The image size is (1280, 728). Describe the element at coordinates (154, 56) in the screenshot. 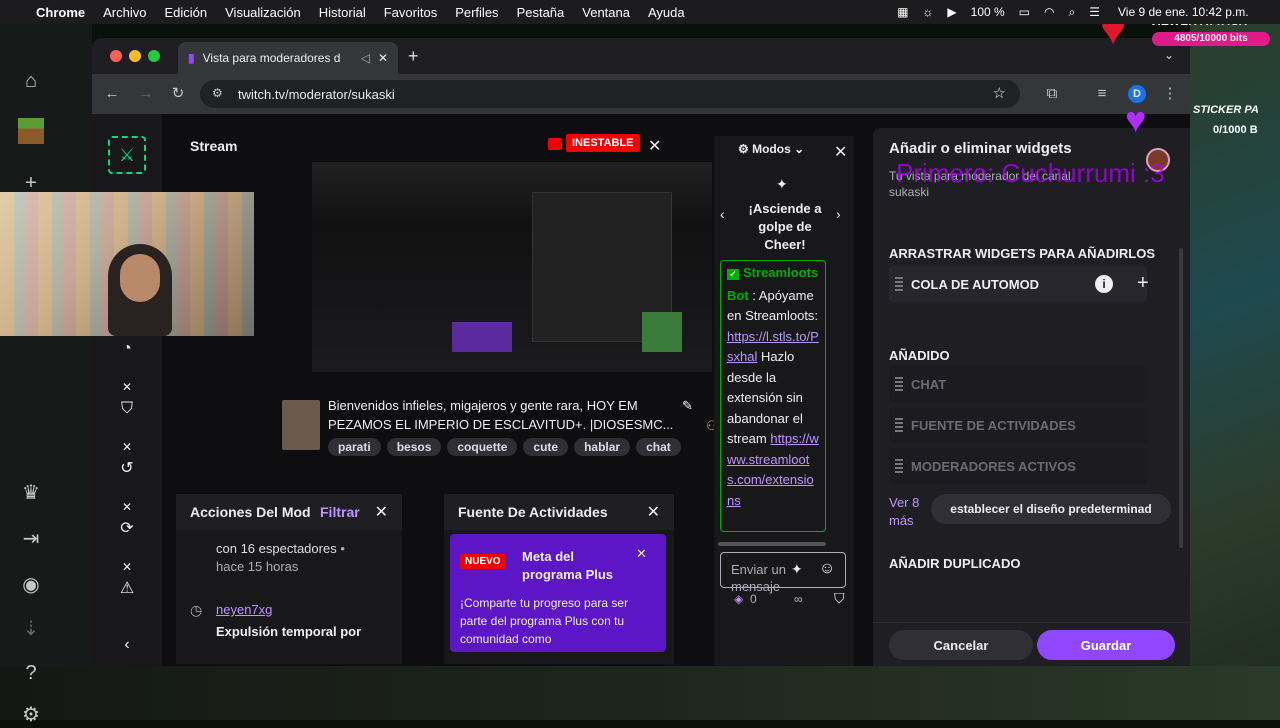

I see `zoom-window-button` at that location.